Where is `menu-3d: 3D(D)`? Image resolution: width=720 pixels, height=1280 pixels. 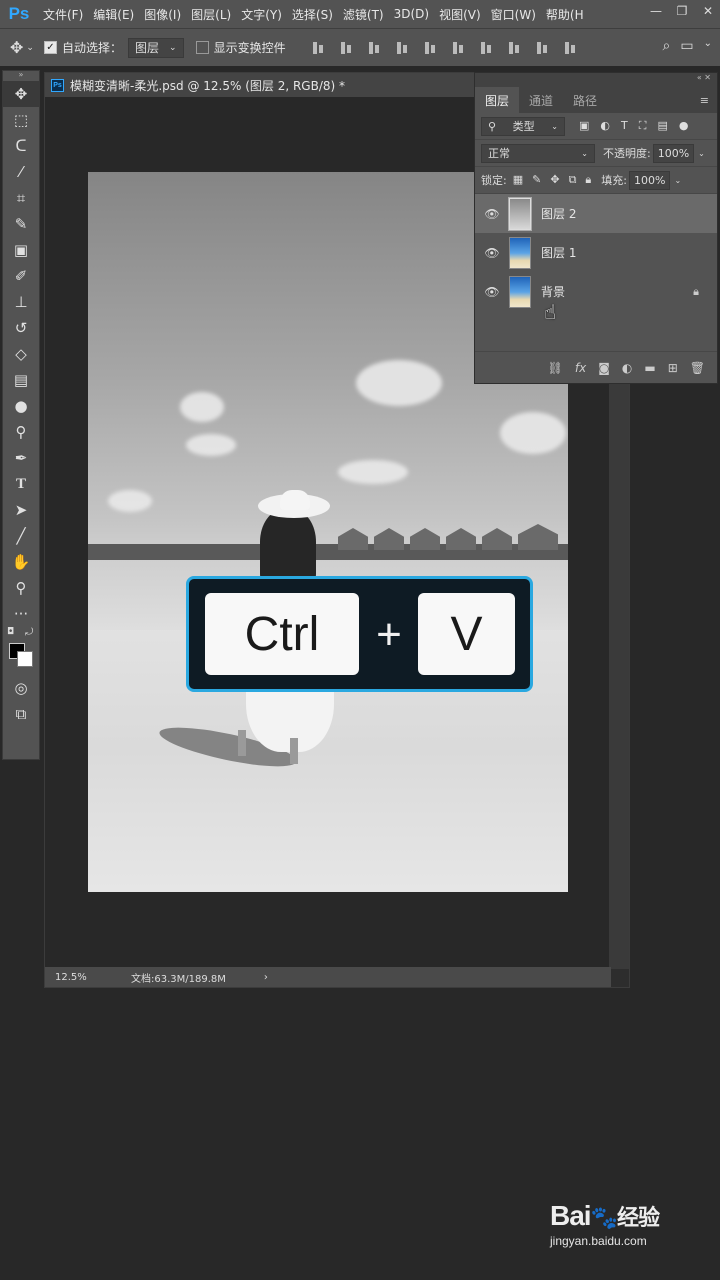
menu-3d: 3D(D) is located at coordinates (411, 14).